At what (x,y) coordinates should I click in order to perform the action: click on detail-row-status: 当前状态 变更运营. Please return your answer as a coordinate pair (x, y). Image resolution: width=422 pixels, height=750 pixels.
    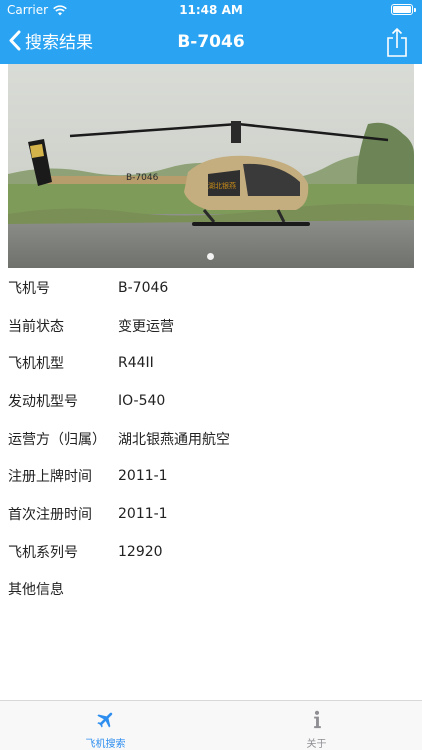
    Looking at the image, I should click on (211, 326).